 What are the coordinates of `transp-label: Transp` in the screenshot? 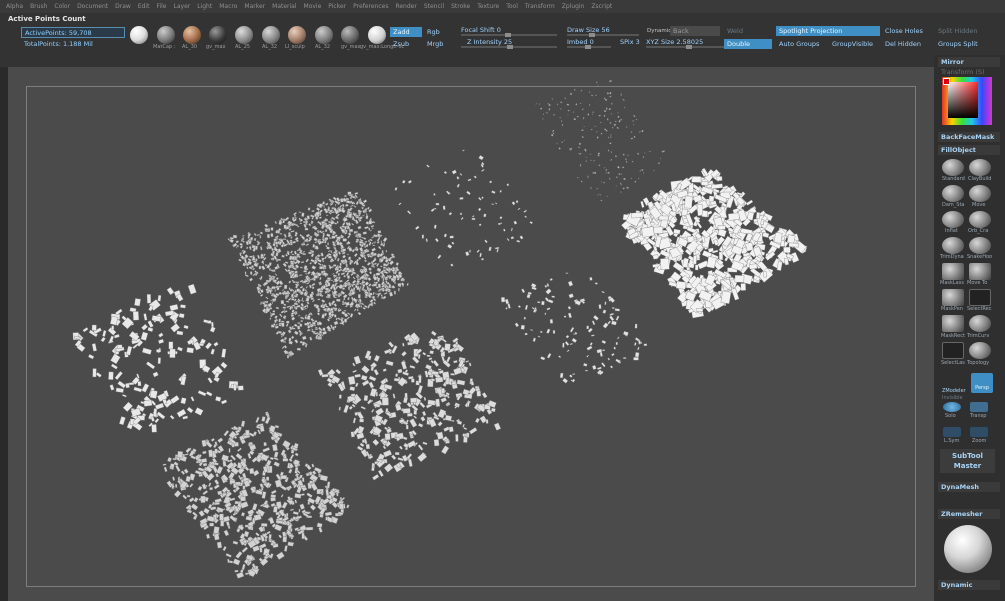 It's located at (978, 416).